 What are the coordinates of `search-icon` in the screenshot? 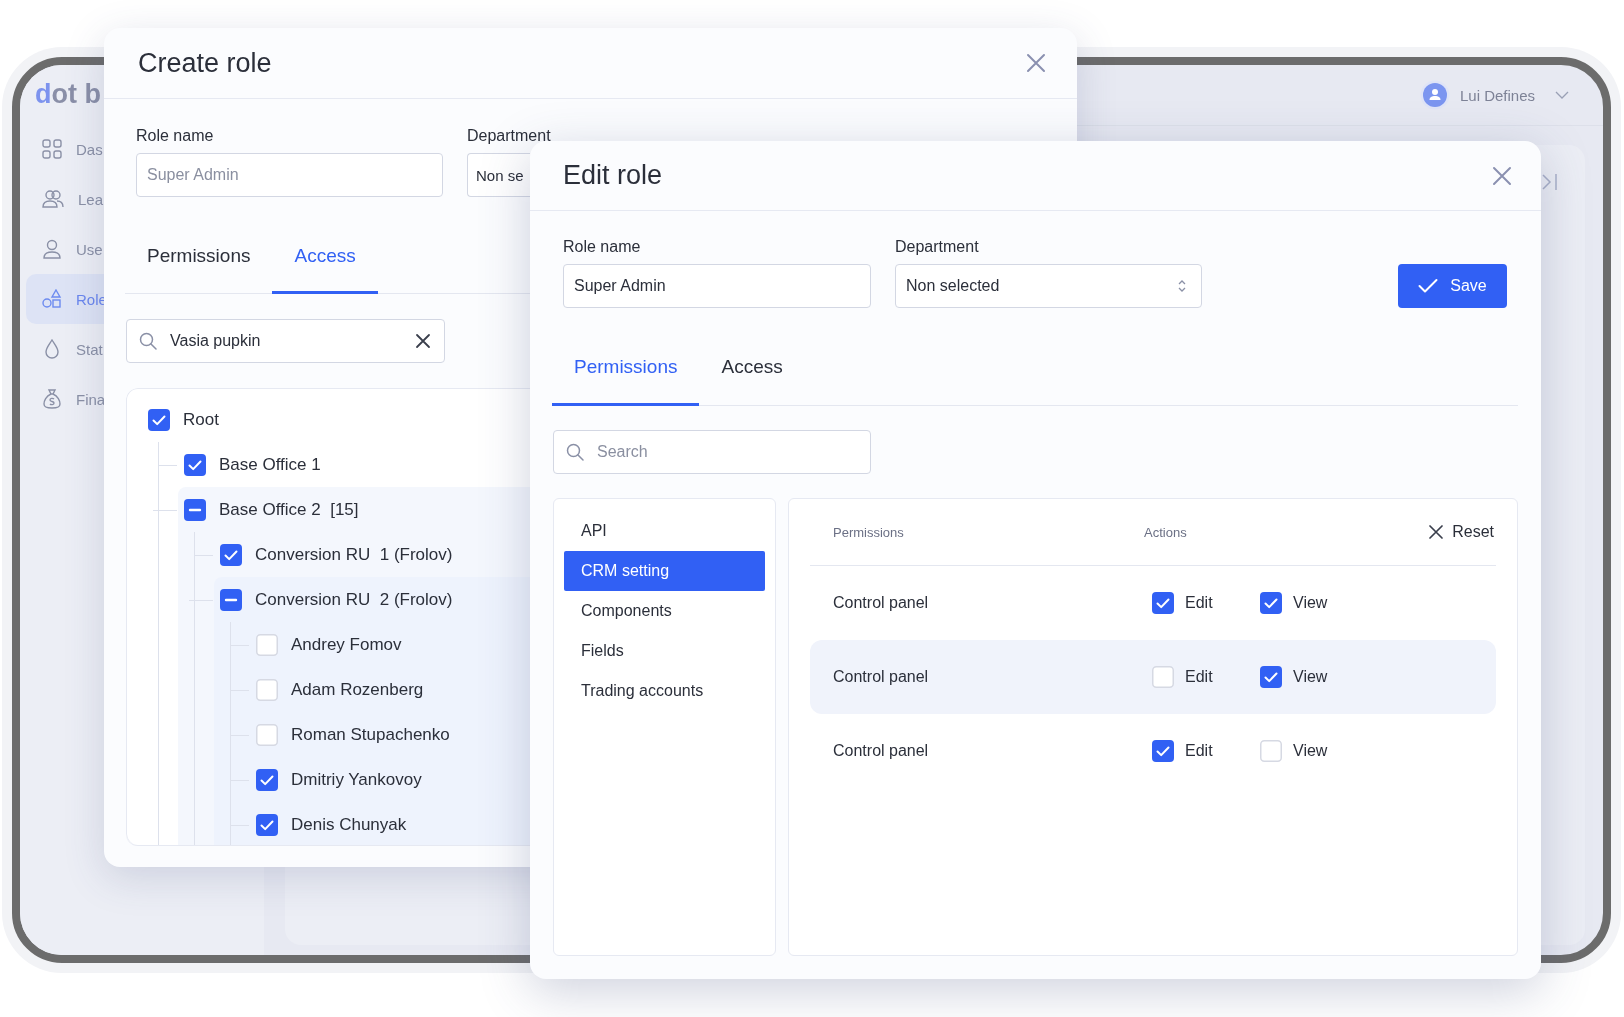 It's located at (148, 341).